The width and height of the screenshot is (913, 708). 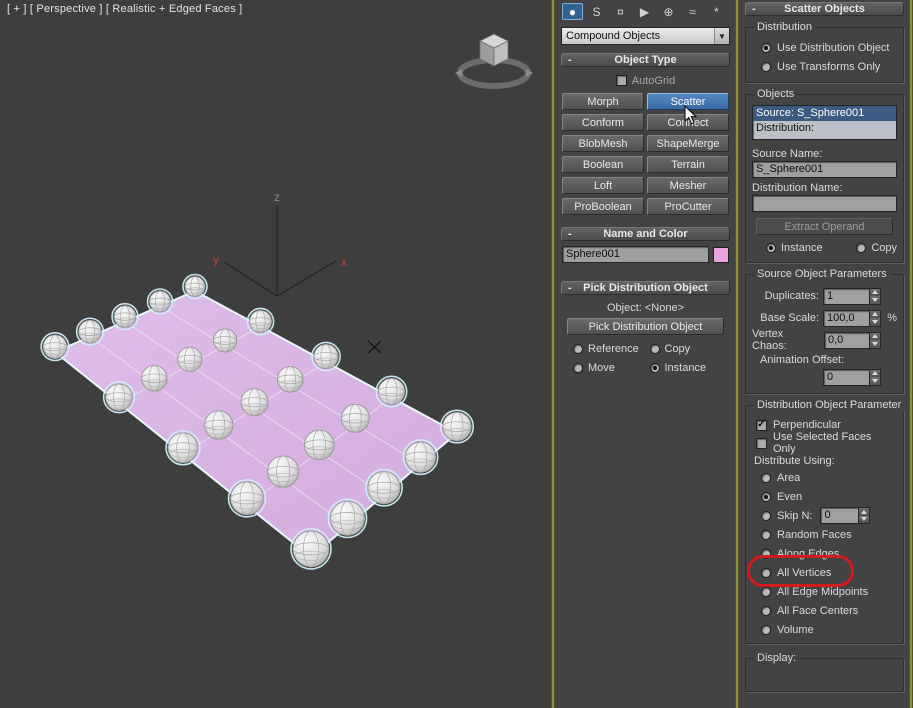 What do you see at coordinates (578, 367) in the screenshot?
I see `move-radio` at bounding box center [578, 367].